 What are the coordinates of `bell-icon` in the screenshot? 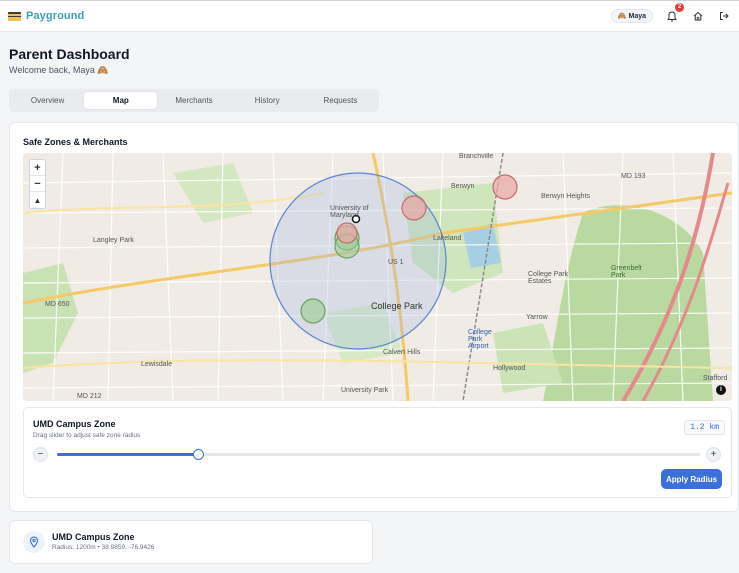 It's located at (672, 16).